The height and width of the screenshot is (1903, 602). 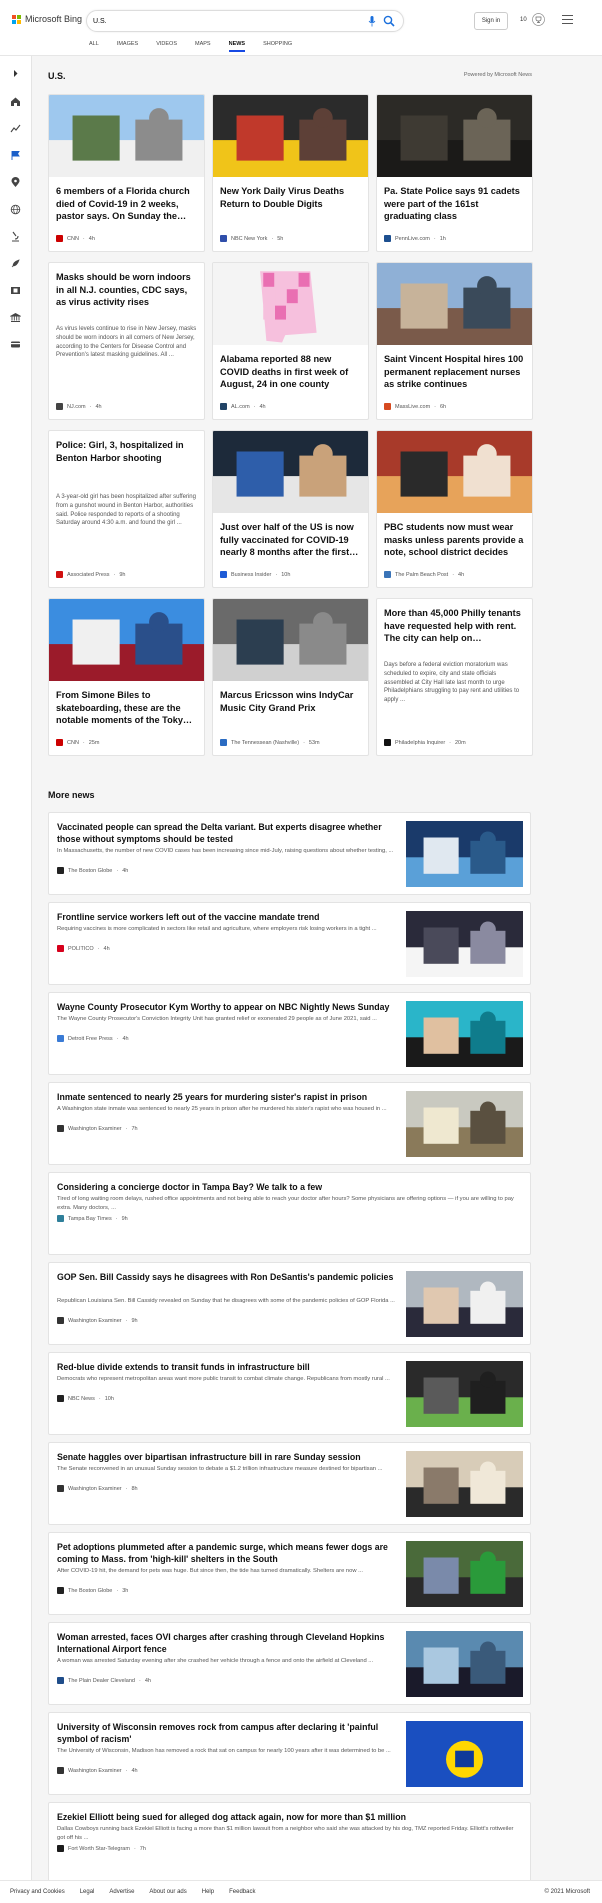 I want to click on card-icon, so click(x=15, y=344).